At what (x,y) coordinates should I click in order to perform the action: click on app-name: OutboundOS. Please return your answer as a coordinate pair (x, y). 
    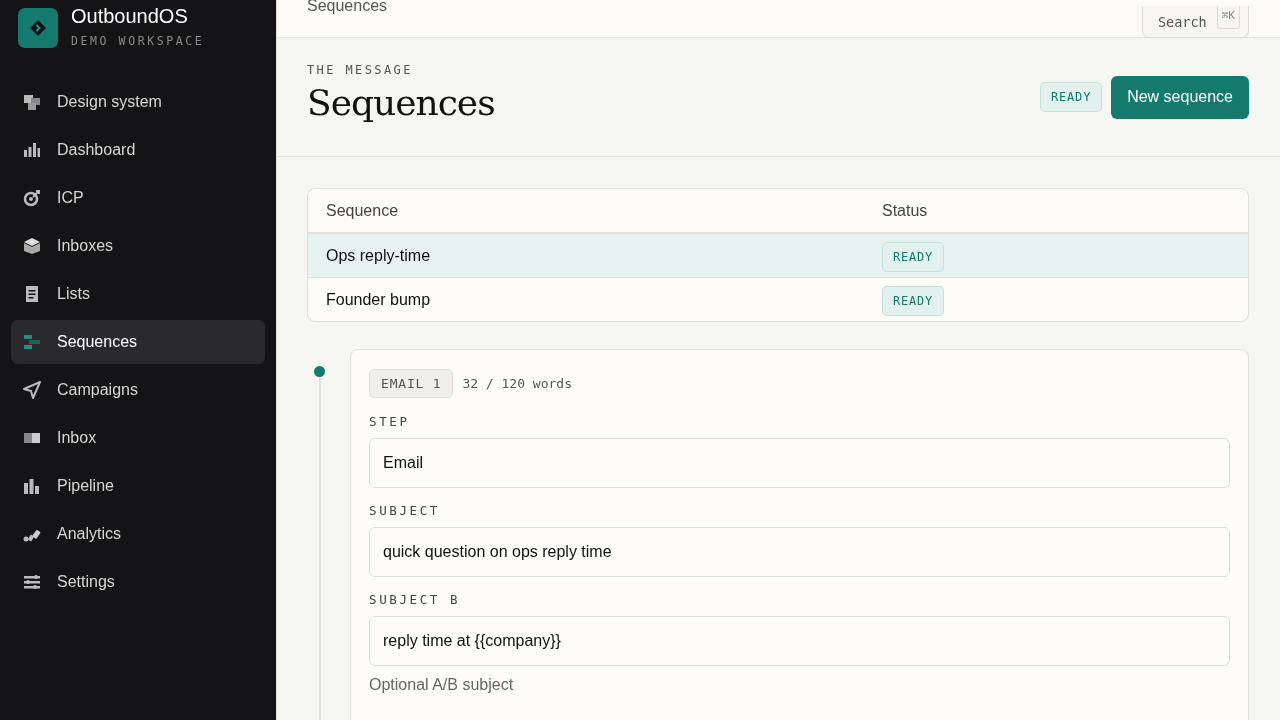
    Looking at the image, I should click on (130, 16).